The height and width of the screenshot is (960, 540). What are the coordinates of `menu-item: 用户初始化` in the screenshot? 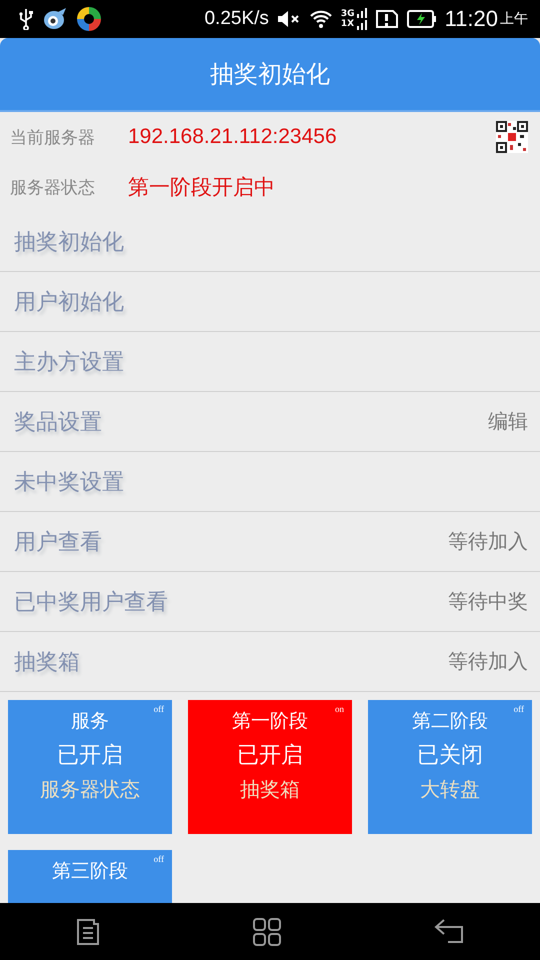 It's located at (270, 302).